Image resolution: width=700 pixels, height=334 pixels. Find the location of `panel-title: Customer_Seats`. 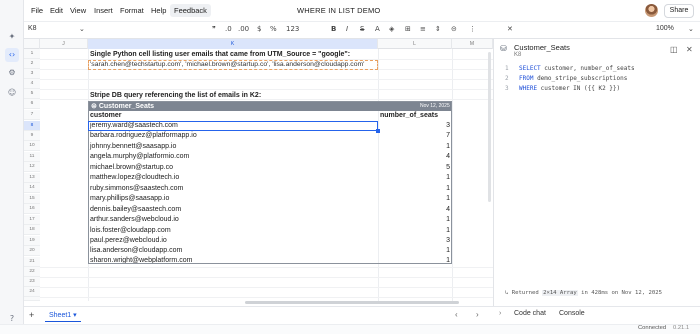

panel-title: Customer_Seats is located at coordinates (542, 47).